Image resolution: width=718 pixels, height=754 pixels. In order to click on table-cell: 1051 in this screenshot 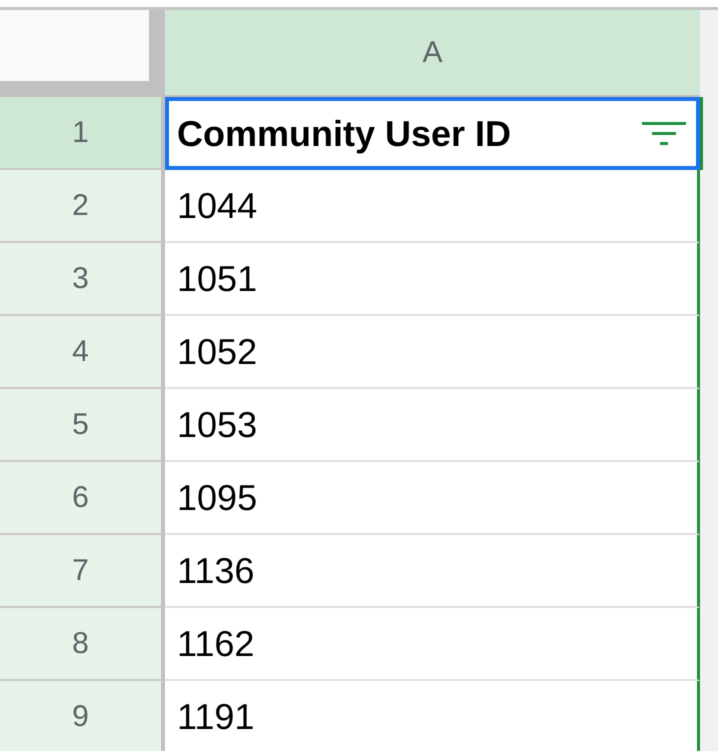, I will do `click(432, 279)`.